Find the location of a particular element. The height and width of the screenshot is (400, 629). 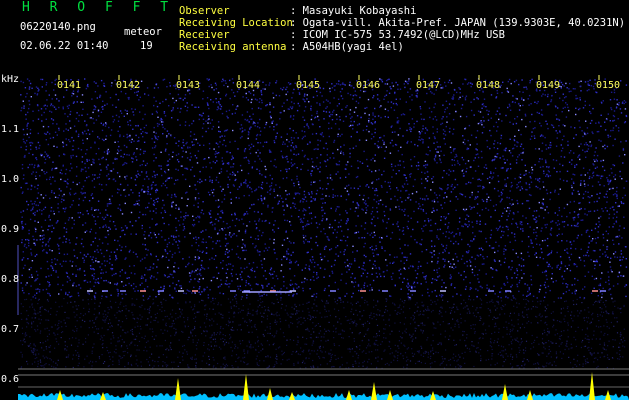

time-tick-0149: 0149 is located at coordinates (548, 85).